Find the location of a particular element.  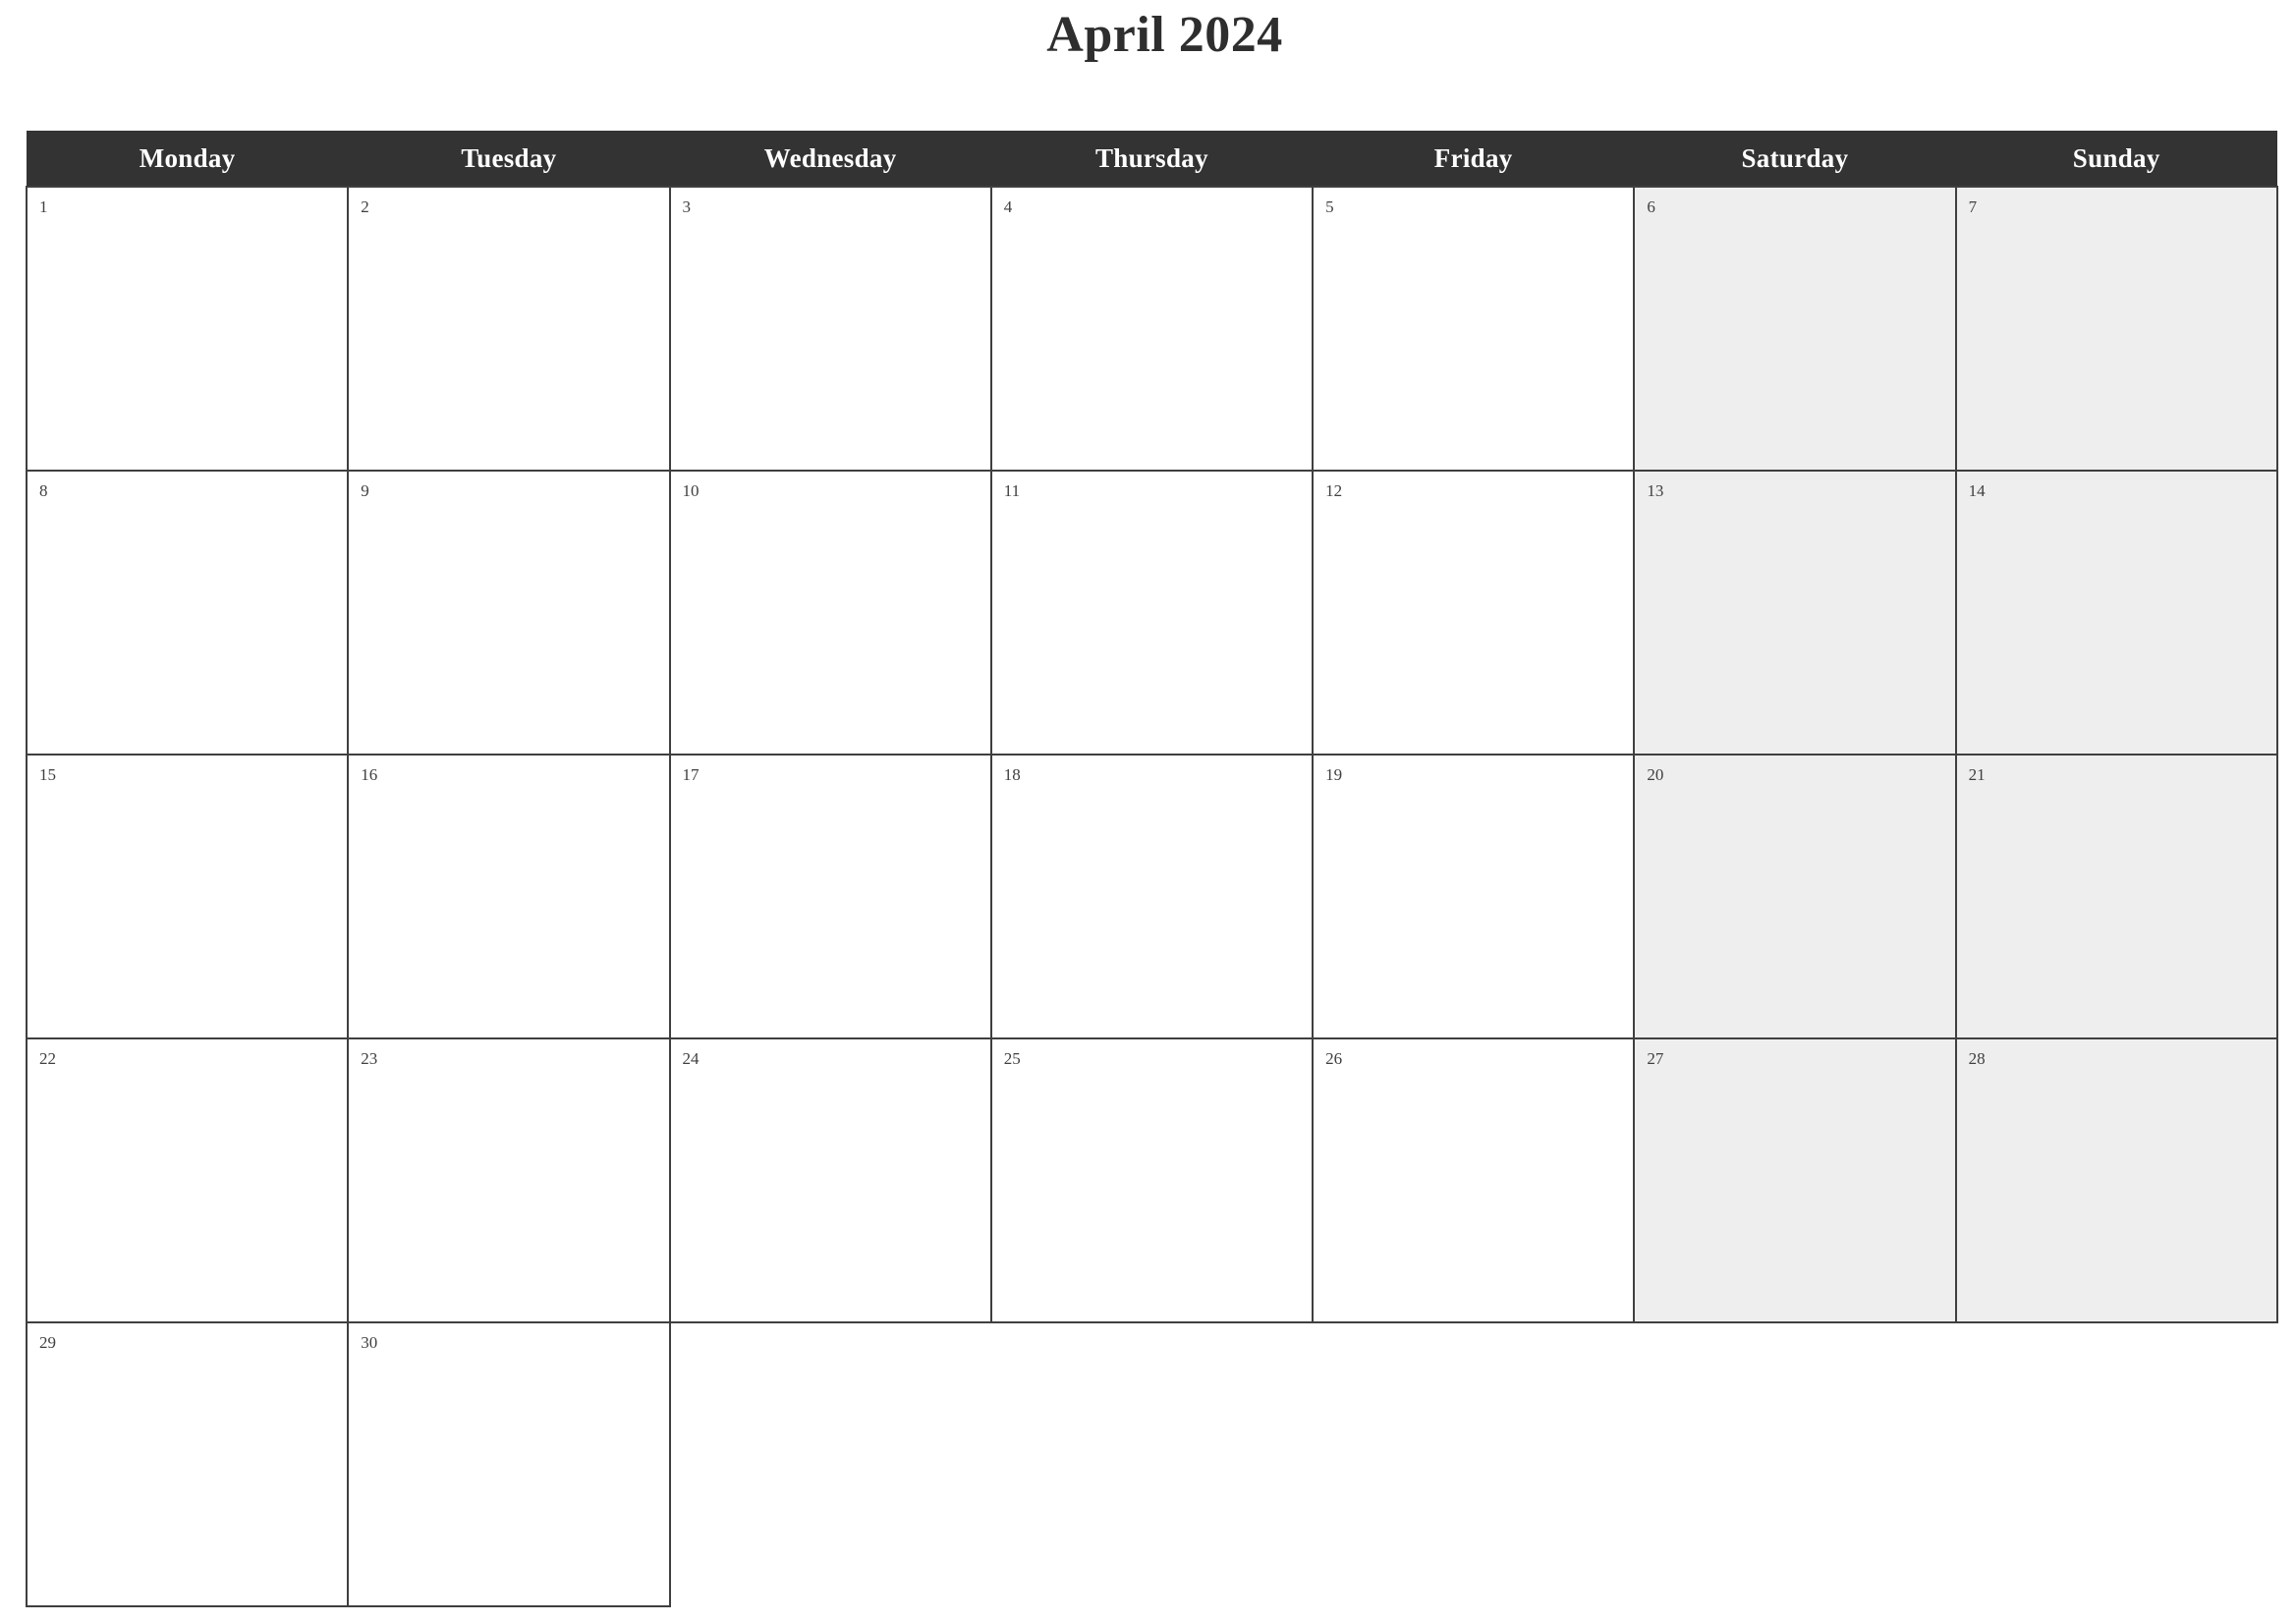

day-cell: 8 is located at coordinates (187, 613).